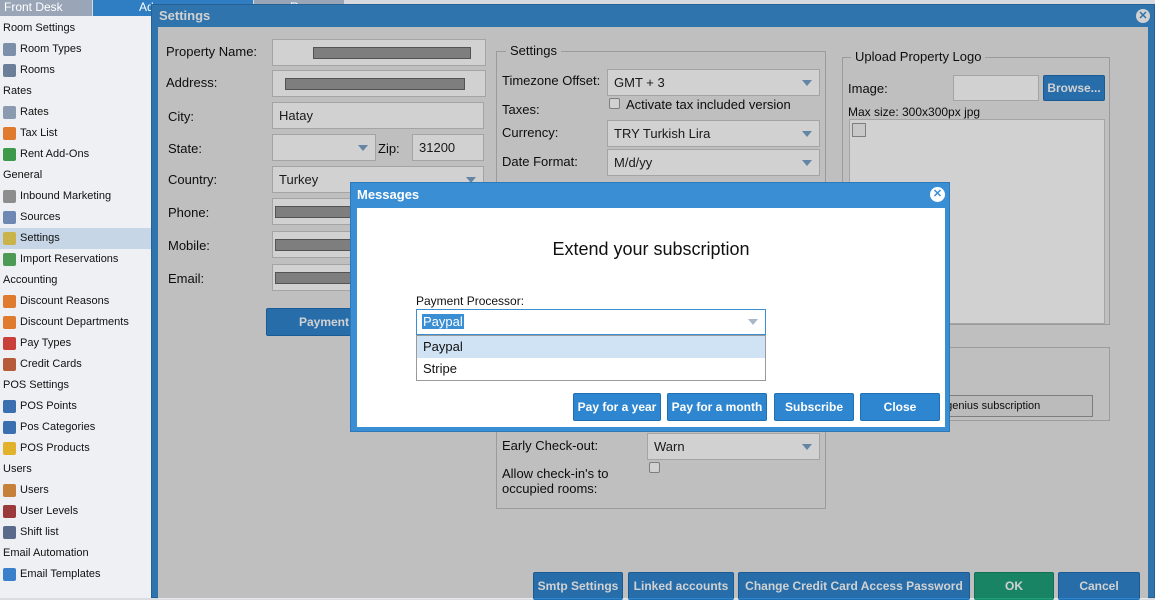 Image resolution: width=1155 pixels, height=600 pixels. Describe the element at coordinates (76, 490) in the screenshot. I see `sidebar-item-users: Users` at that location.